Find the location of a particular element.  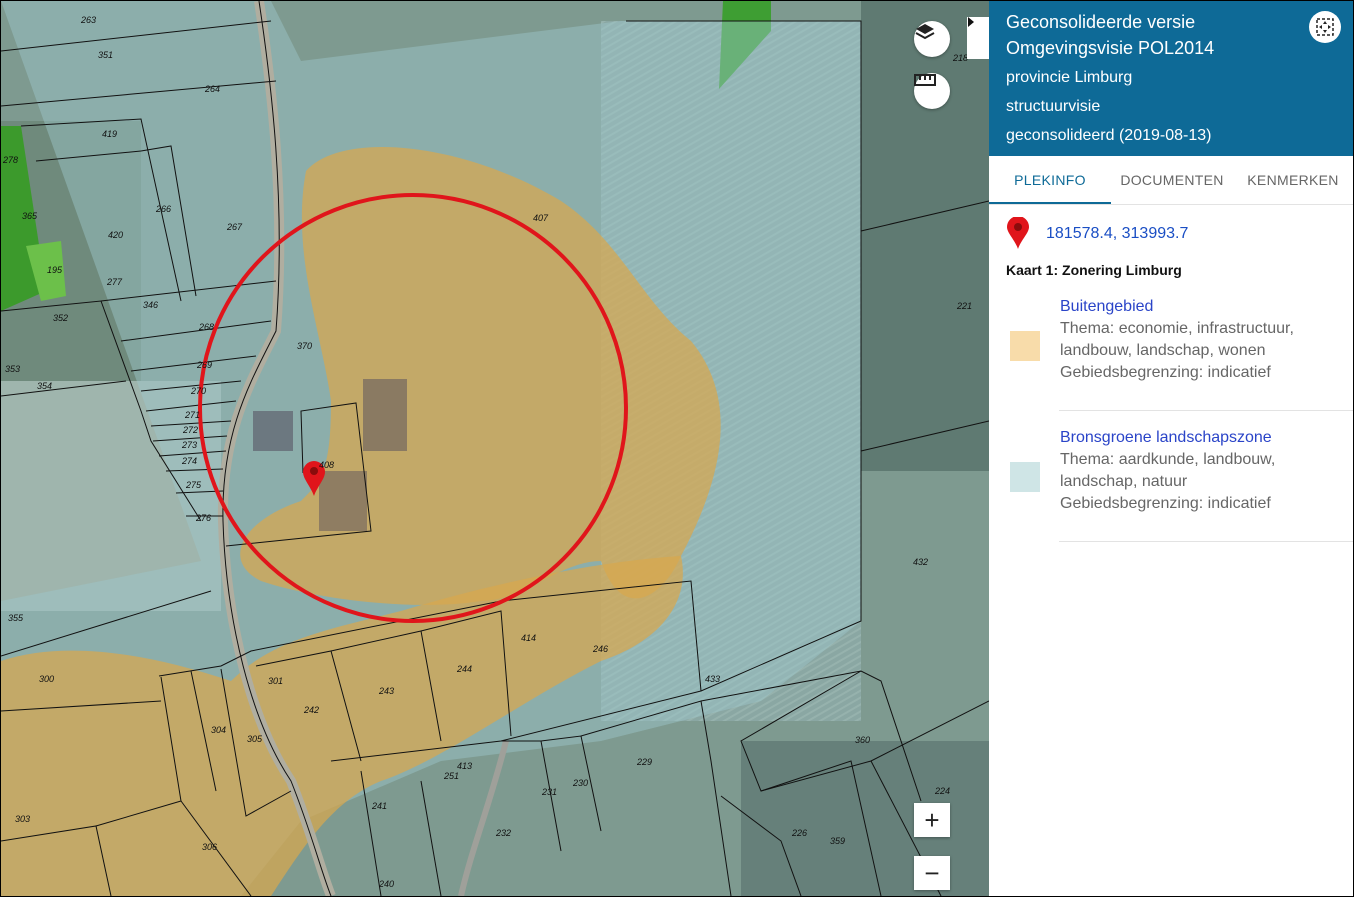

zoom-in-button: + is located at coordinates (932, 820).